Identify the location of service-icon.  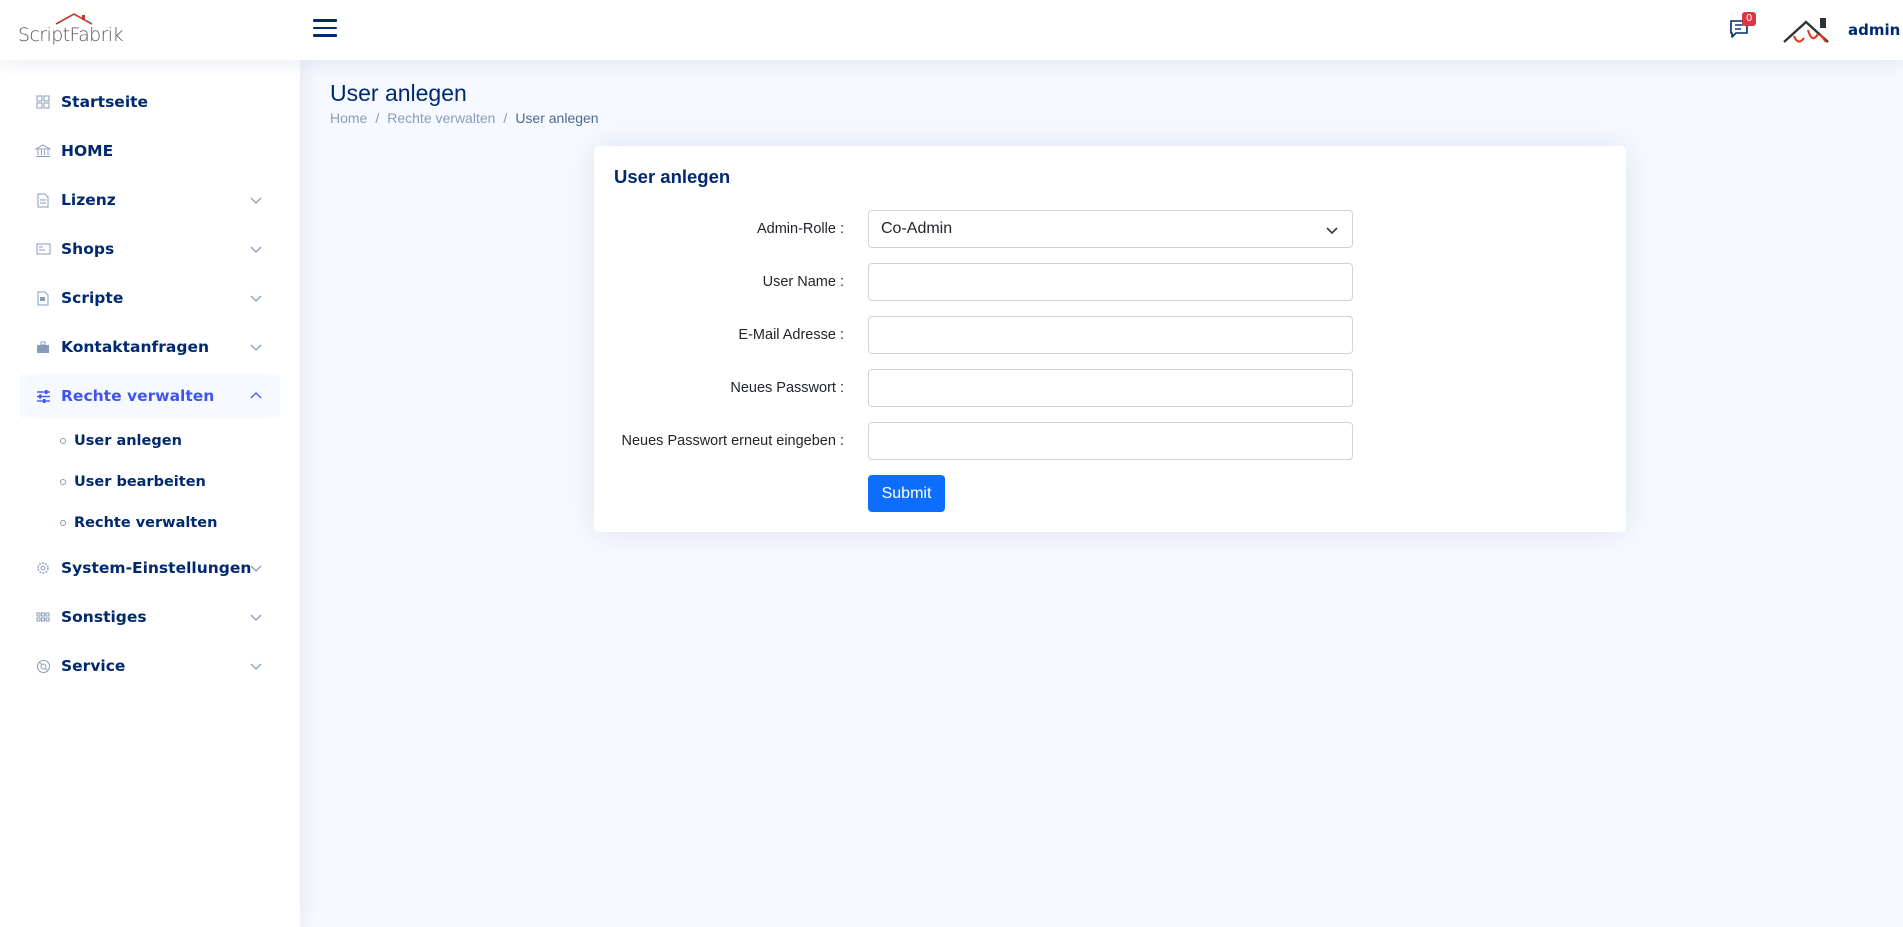
(43, 666).